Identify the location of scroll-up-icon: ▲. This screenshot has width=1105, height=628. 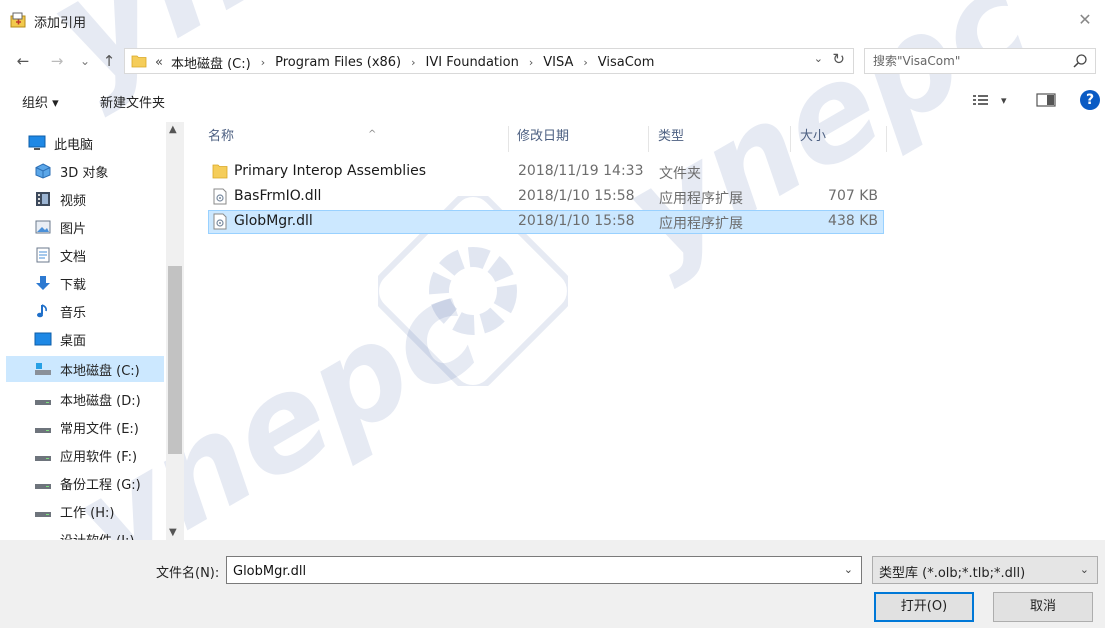
(173, 129).